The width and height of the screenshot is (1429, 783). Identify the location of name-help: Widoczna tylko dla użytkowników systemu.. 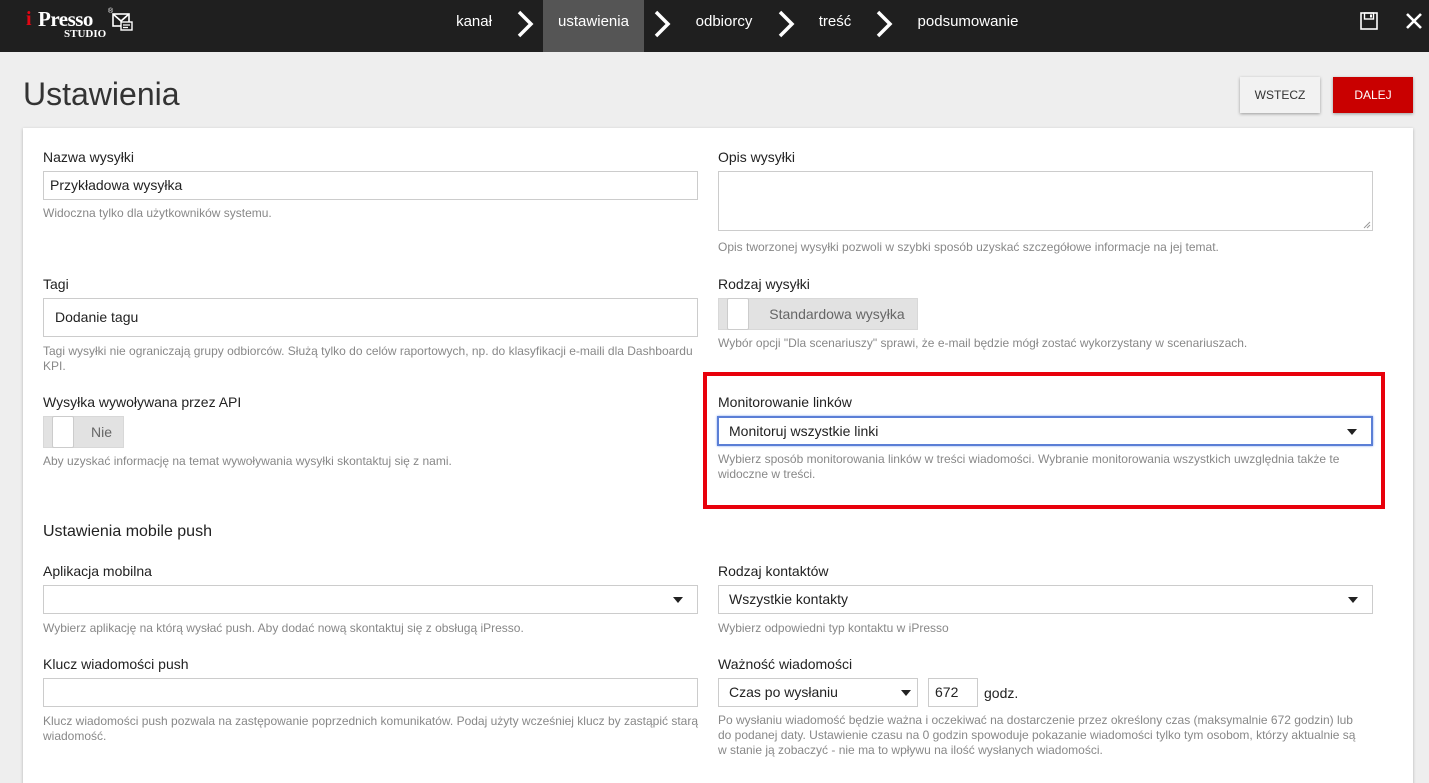
(157, 213).